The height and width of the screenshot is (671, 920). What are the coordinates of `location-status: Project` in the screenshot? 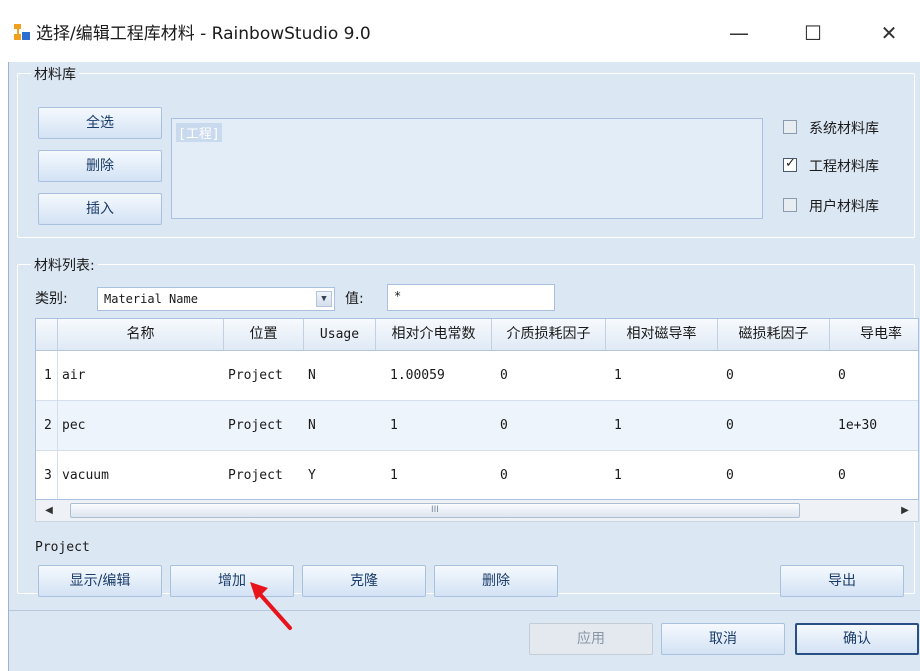 It's located at (62, 547).